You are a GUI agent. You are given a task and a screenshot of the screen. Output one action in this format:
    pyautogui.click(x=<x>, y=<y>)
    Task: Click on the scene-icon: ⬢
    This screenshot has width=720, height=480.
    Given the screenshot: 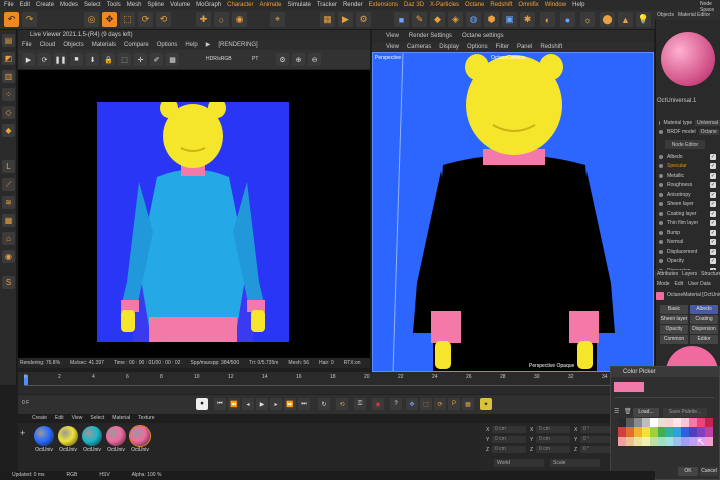 What is the action you would take?
    pyautogui.click(x=491, y=19)
    